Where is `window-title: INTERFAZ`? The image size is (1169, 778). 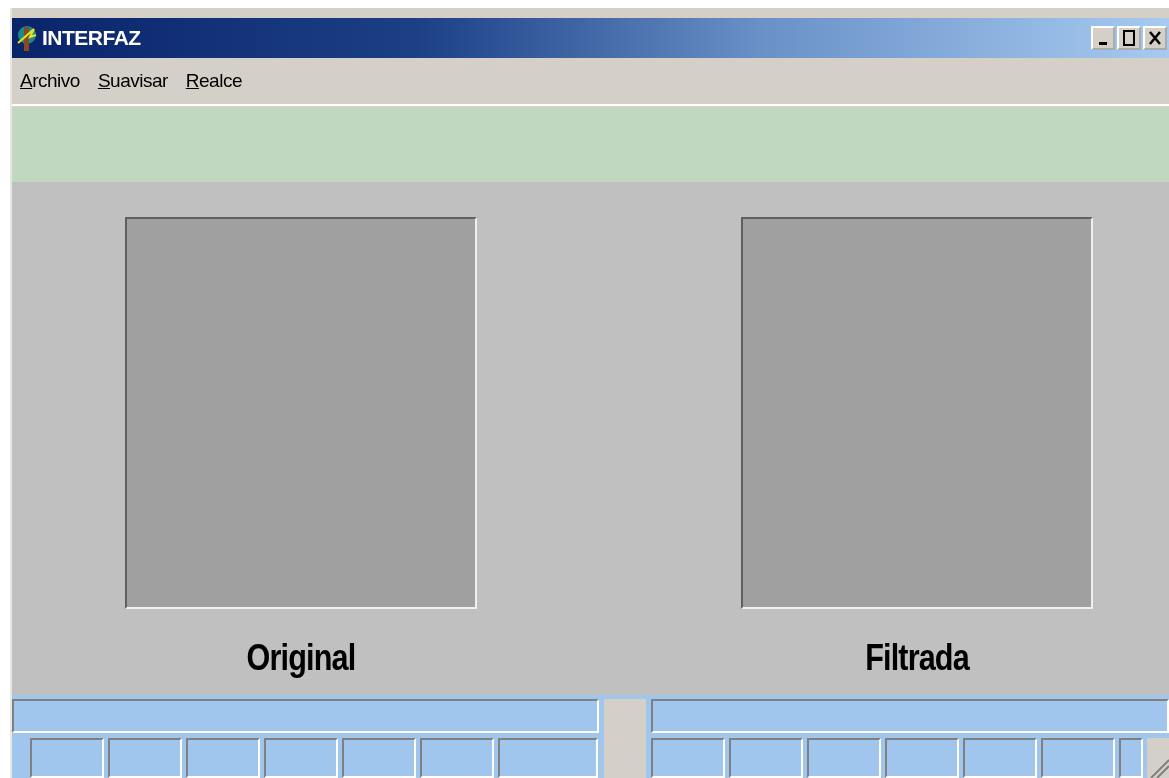 window-title: INTERFAZ is located at coordinates (92, 38).